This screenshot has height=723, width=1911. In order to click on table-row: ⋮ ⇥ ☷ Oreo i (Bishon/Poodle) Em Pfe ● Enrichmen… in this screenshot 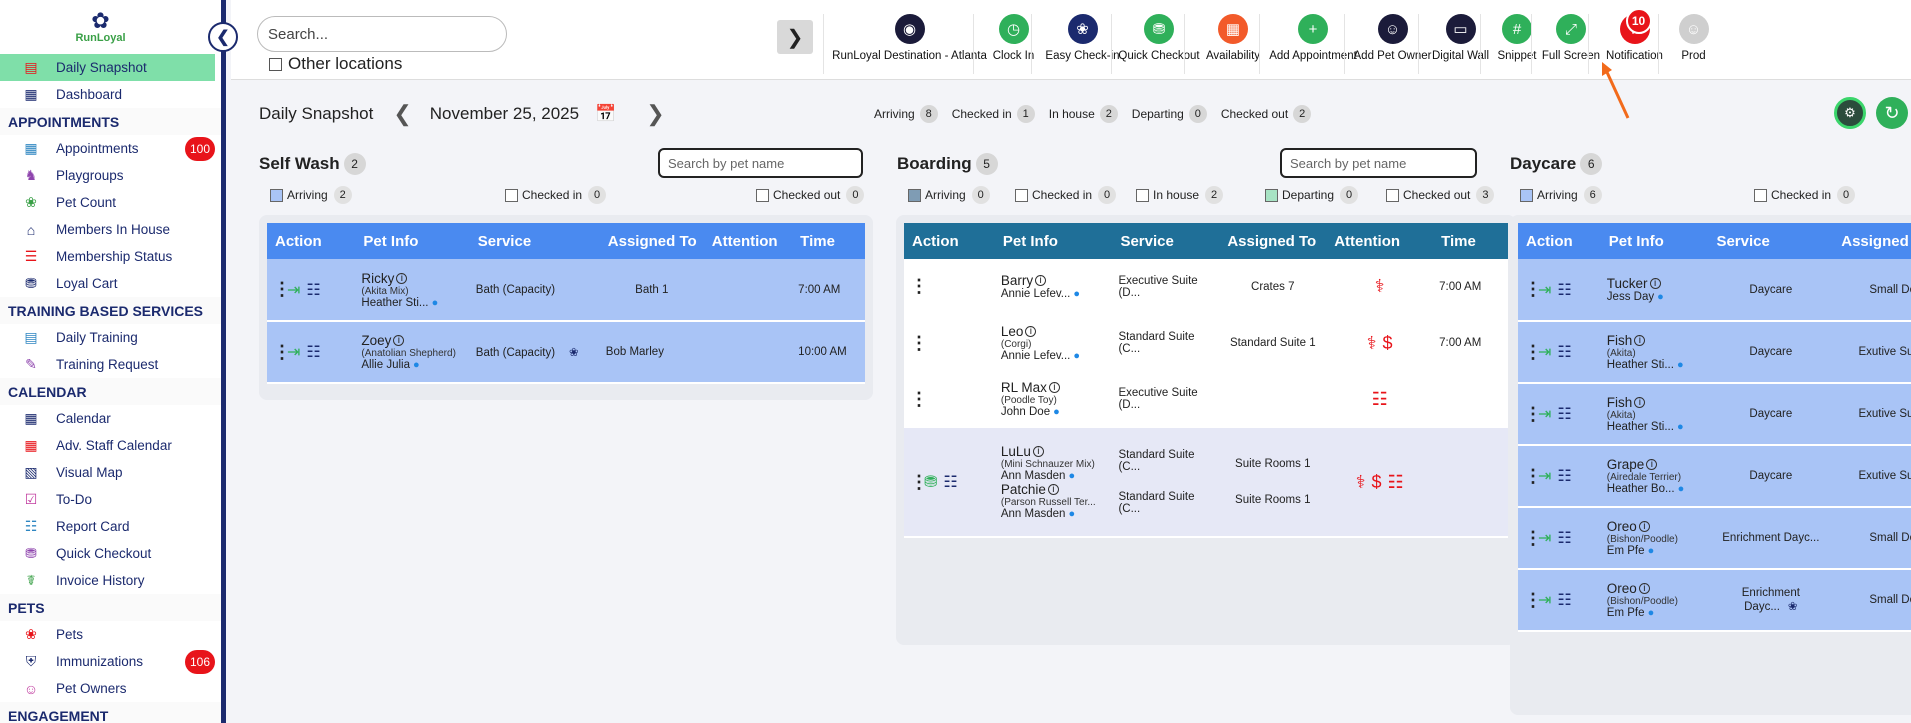, I will do `click(1714, 538)`.